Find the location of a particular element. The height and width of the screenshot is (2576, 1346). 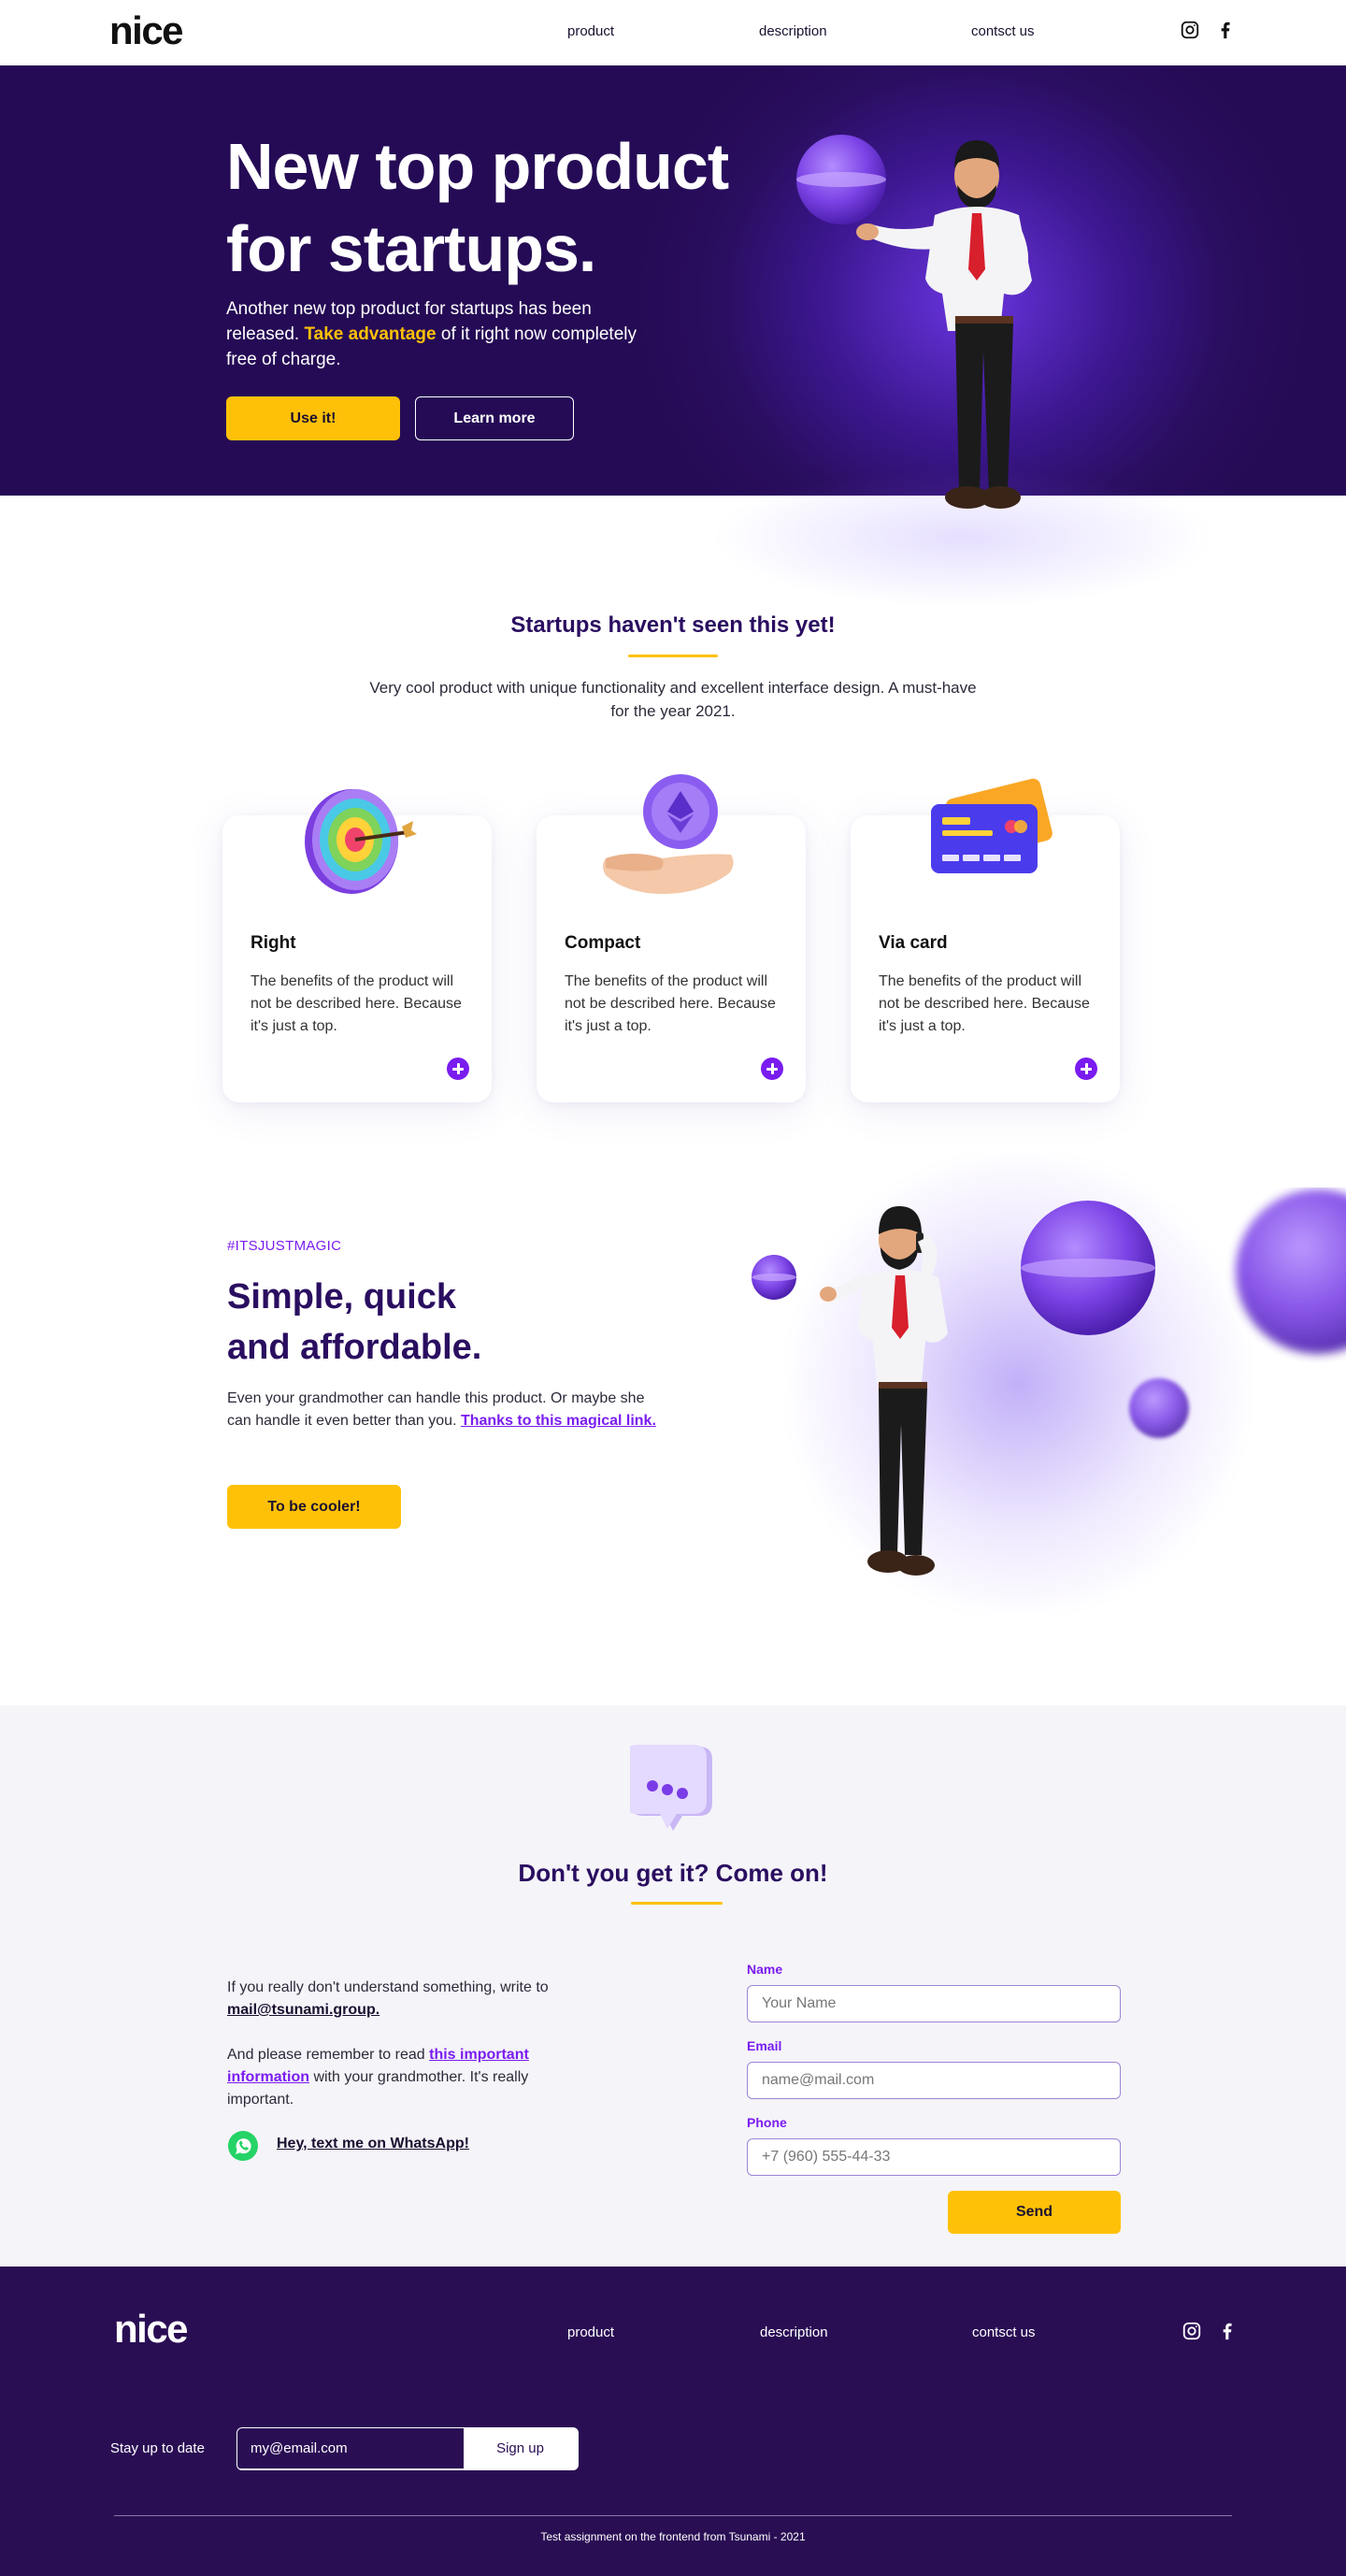

footer-nav-product: product is located at coordinates (590, 2332).